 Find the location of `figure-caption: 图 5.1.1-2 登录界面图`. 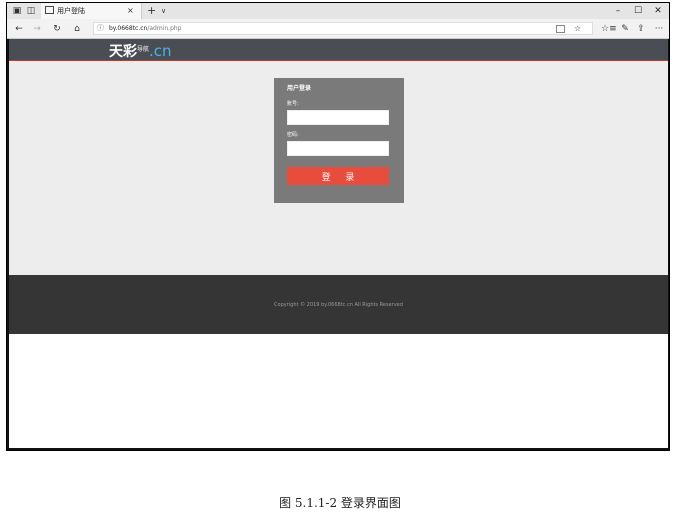

figure-caption: 图 5.1.1-2 登录界面图 is located at coordinates (340, 503).